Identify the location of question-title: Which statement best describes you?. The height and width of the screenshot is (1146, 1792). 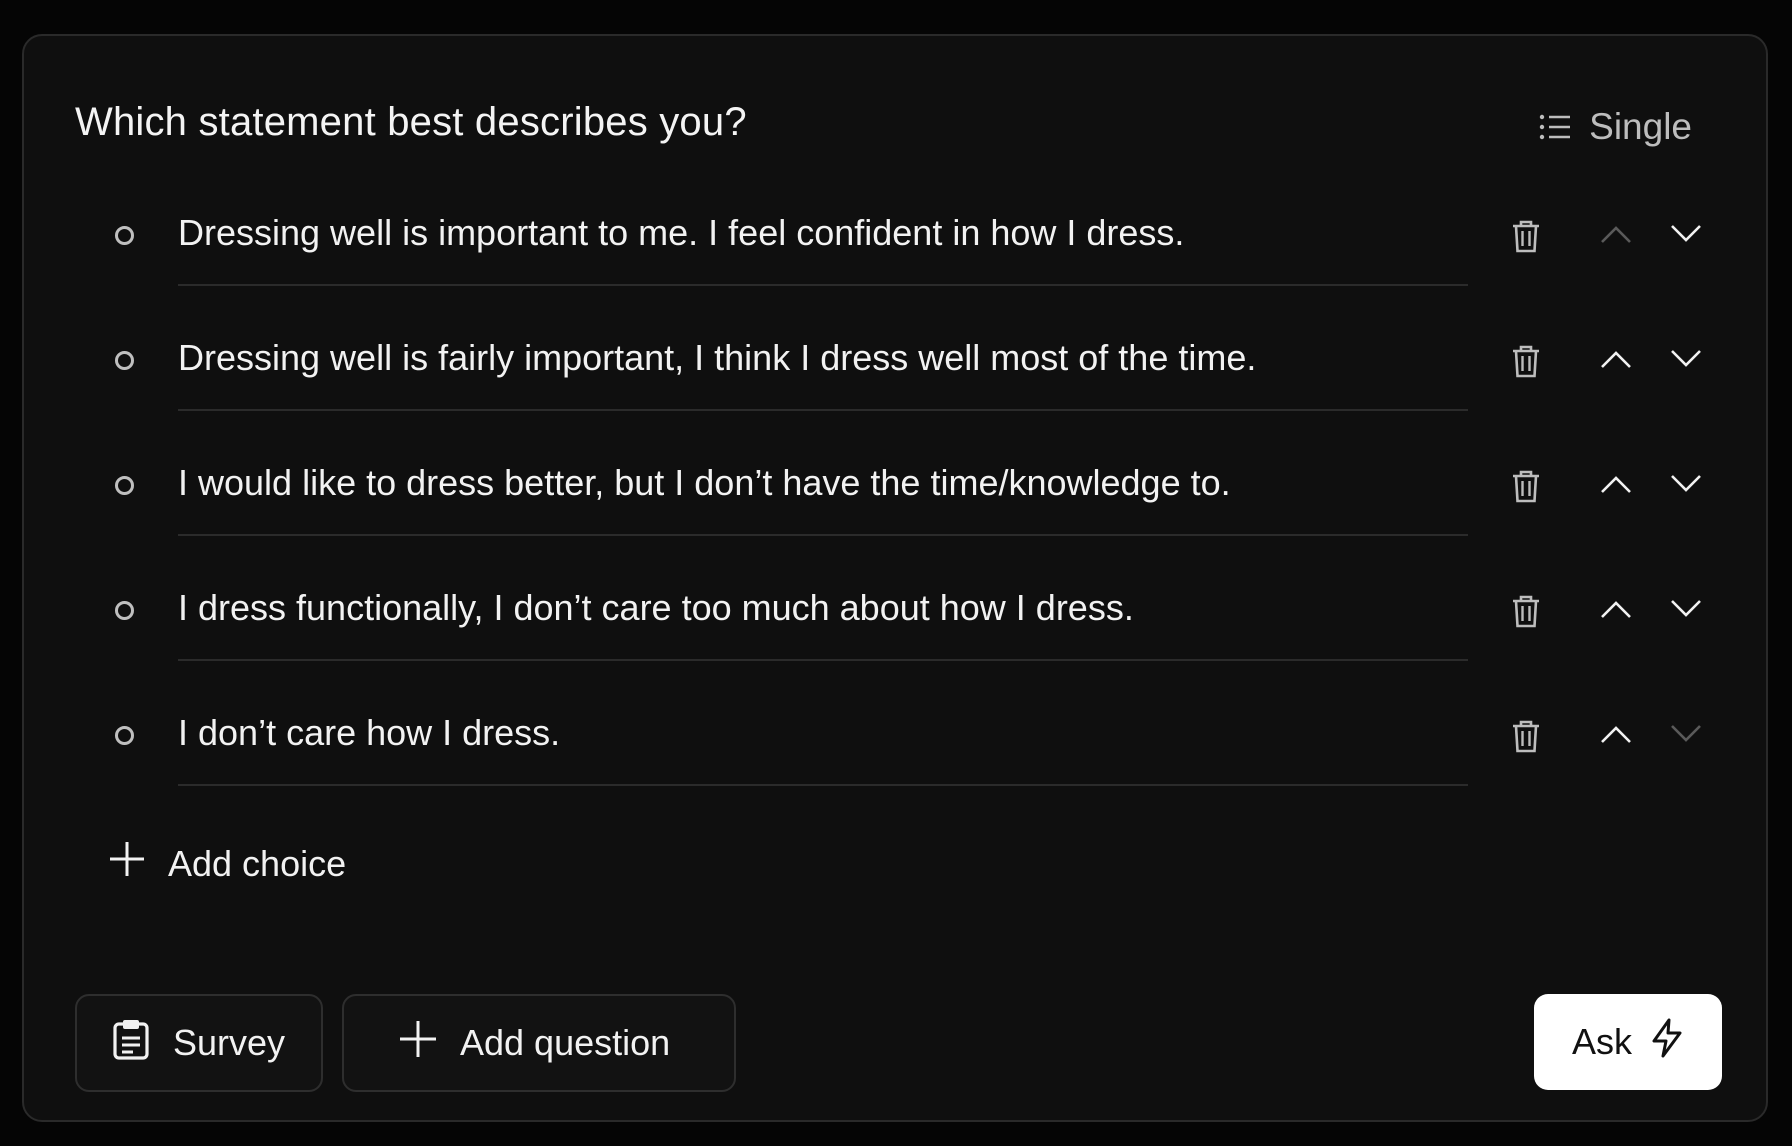
(411, 122).